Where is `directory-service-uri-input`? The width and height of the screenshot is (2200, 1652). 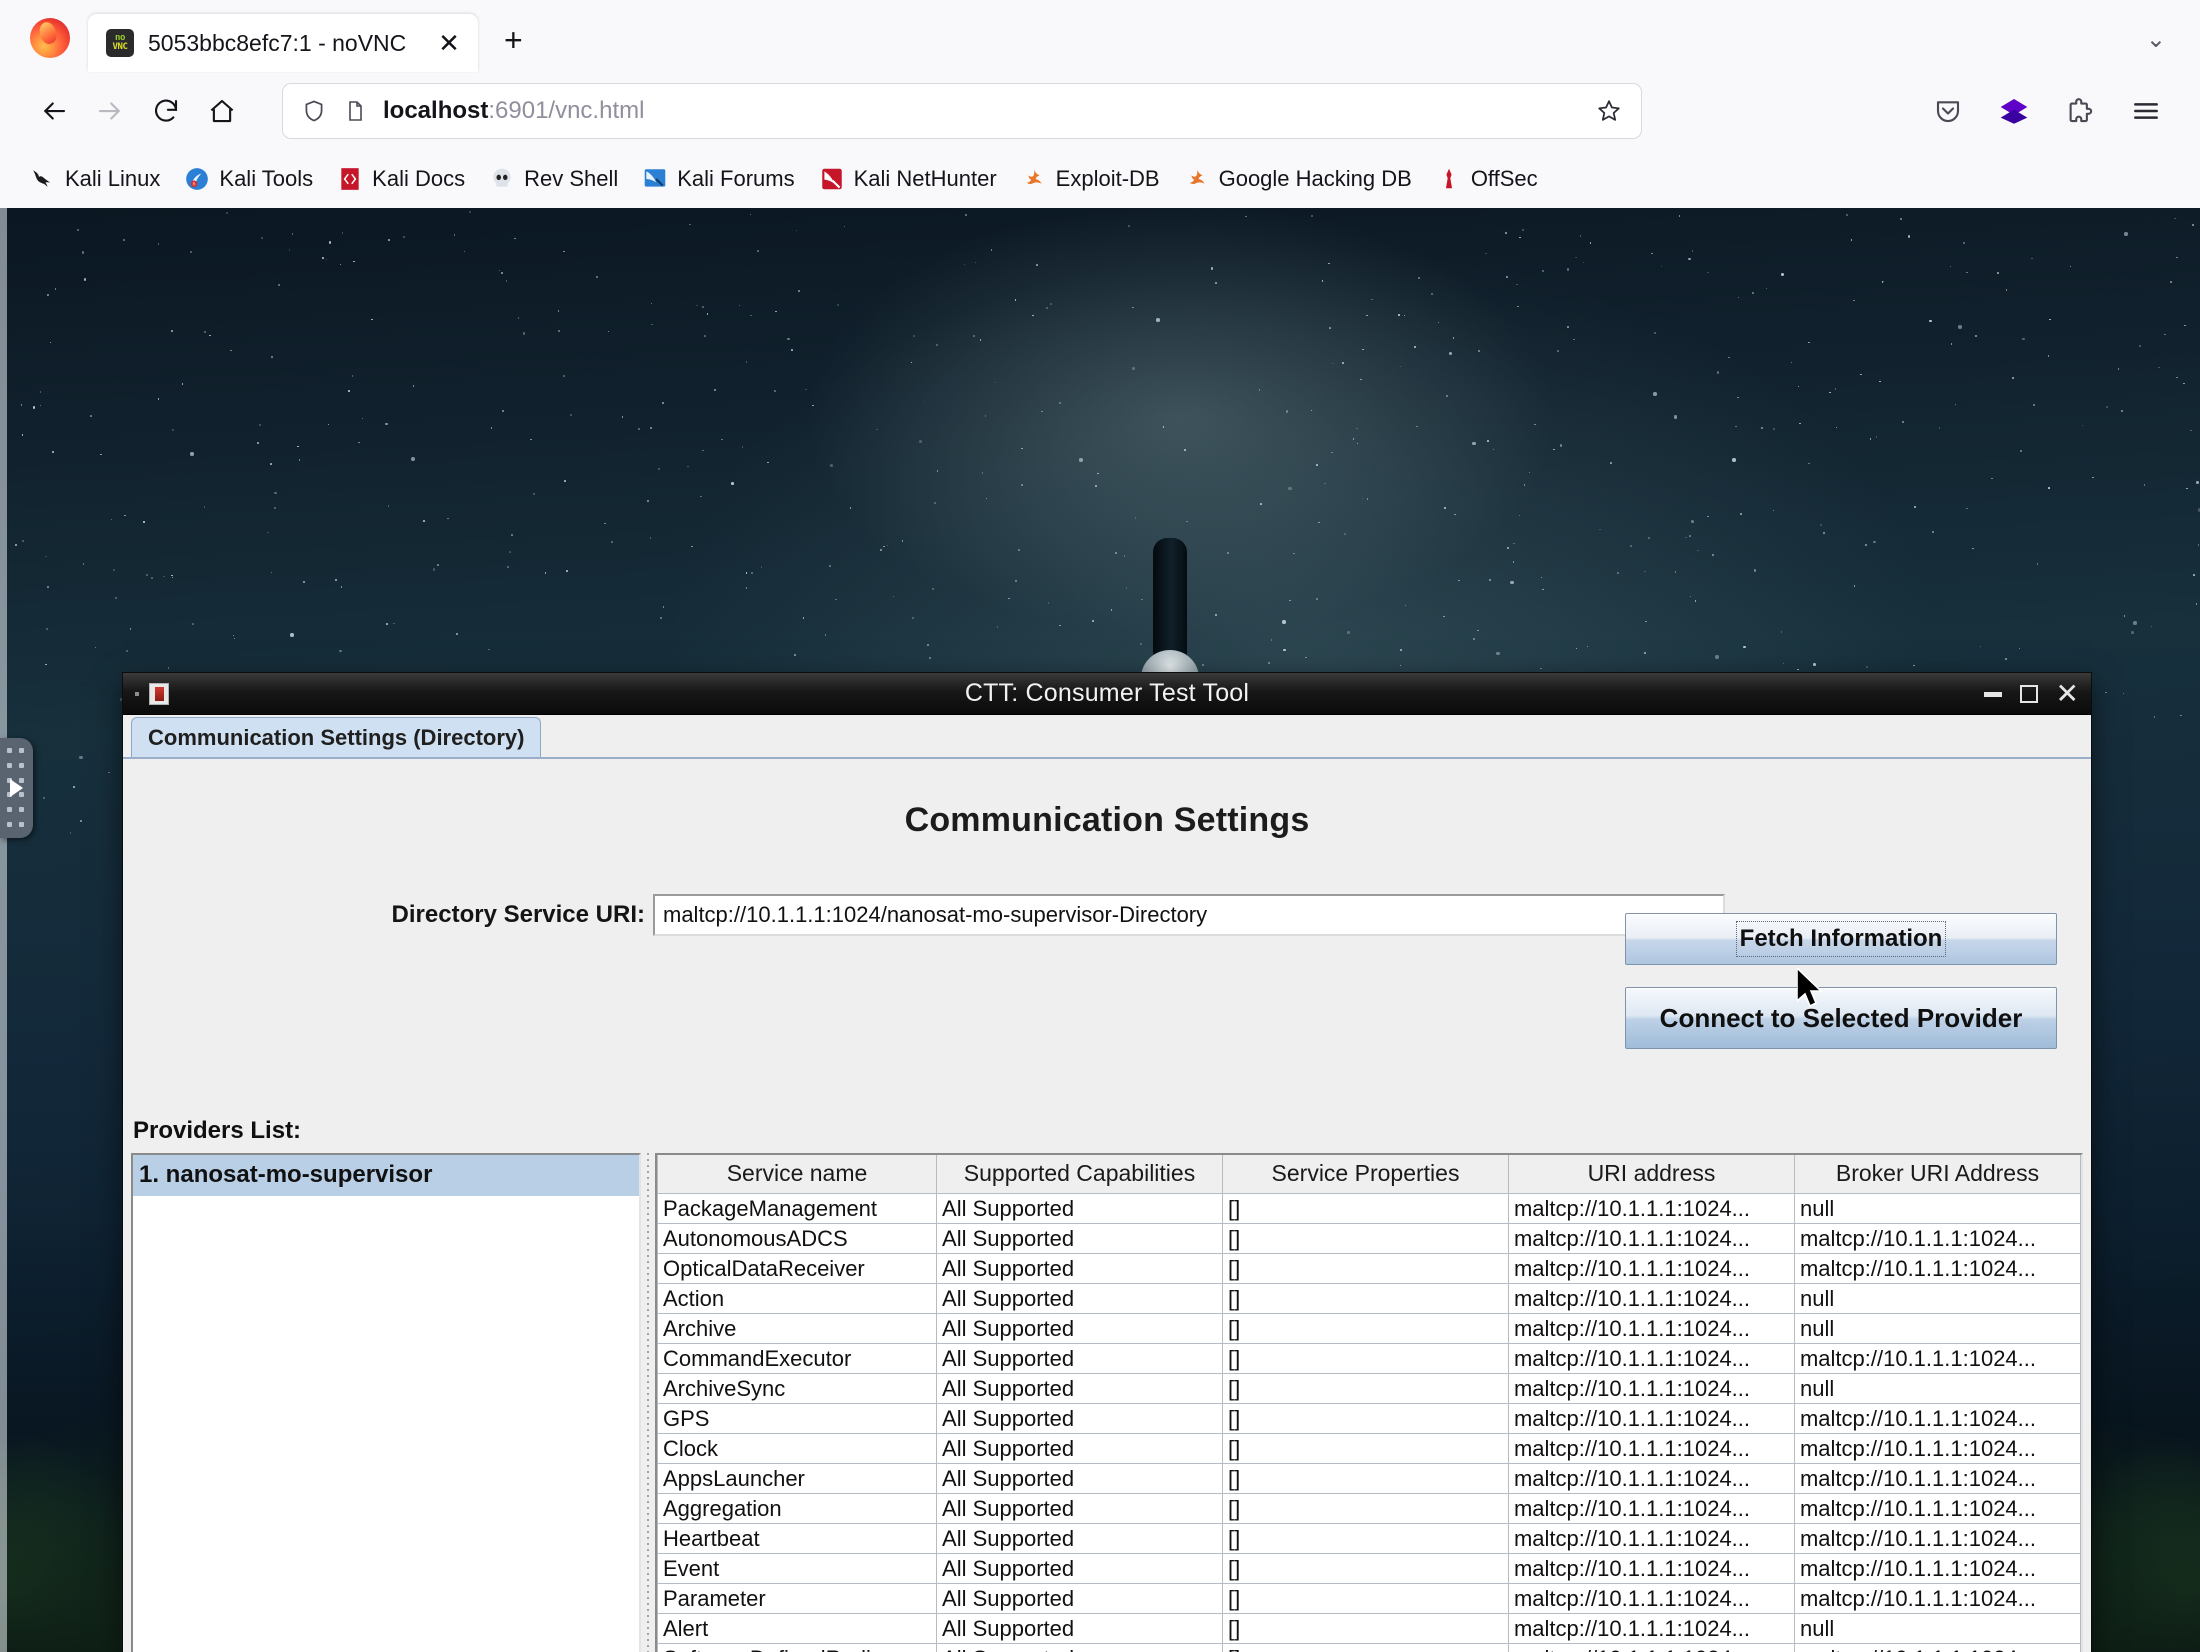
directory-service-uri-input is located at coordinates (1189, 915).